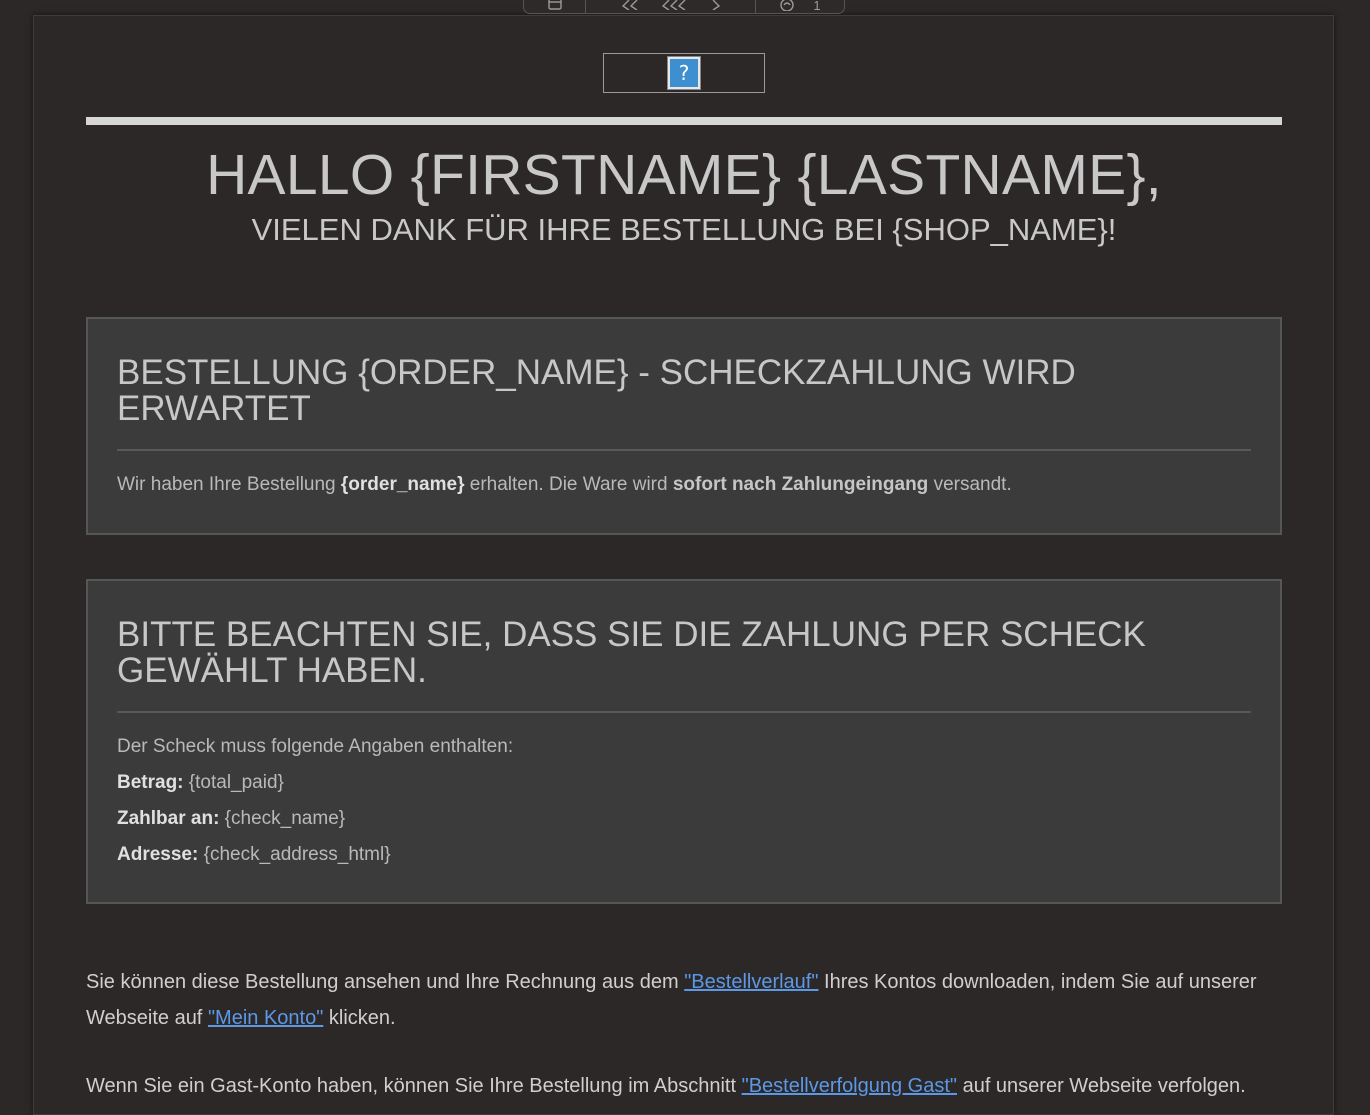 This screenshot has width=1370, height=1115. What do you see at coordinates (402, 484) in the screenshot?
I see `order-name: {order_name}` at bounding box center [402, 484].